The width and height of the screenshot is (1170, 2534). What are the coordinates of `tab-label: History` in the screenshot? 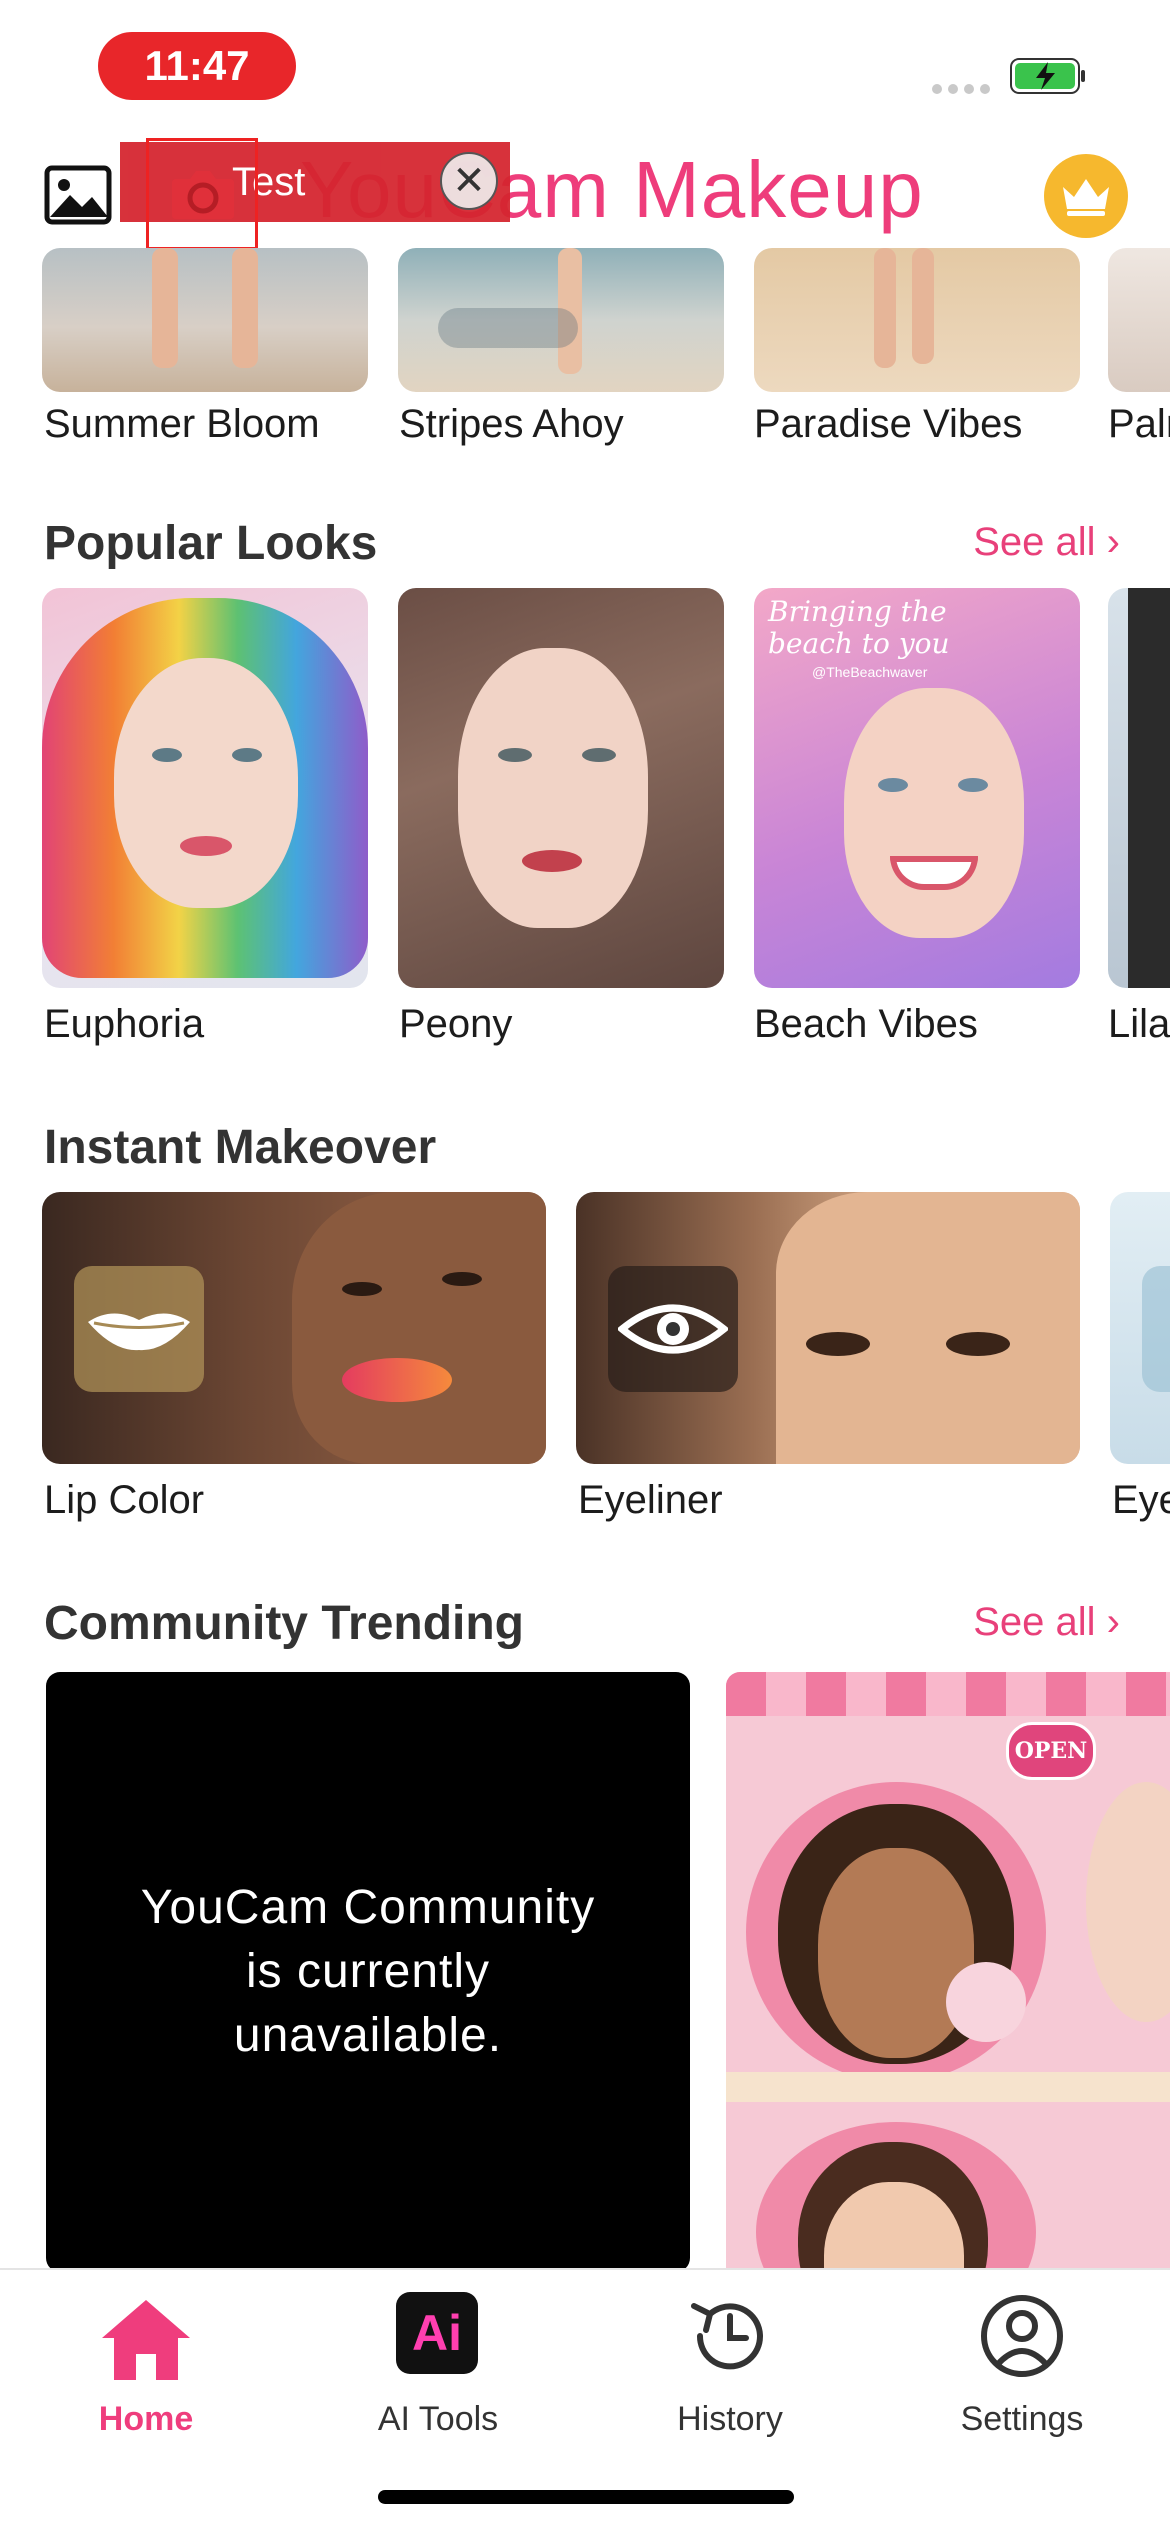 It's located at (730, 2419).